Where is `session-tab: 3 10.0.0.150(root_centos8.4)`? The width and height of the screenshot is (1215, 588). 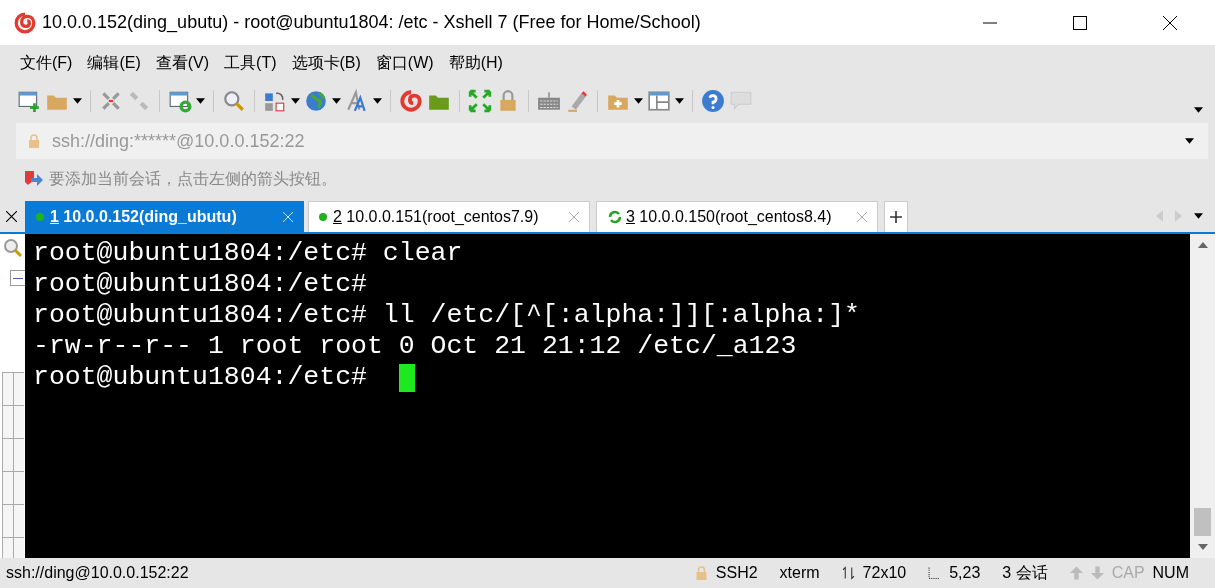
session-tab: 3 10.0.0.150(root_centos8.4) is located at coordinates (737, 216).